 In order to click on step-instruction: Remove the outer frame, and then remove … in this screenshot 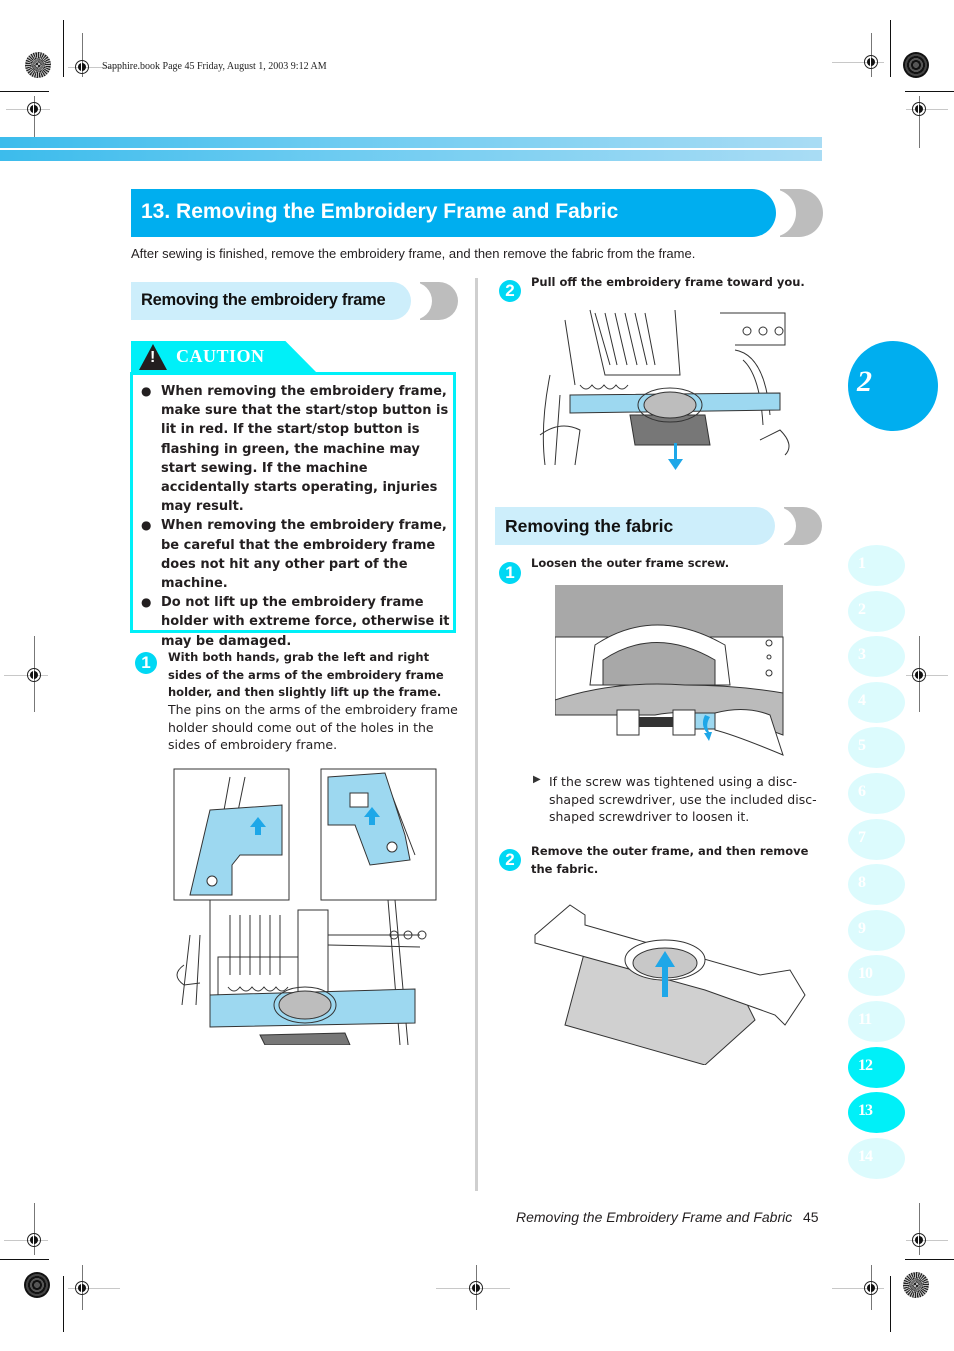, I will do `click(670, 860)`.